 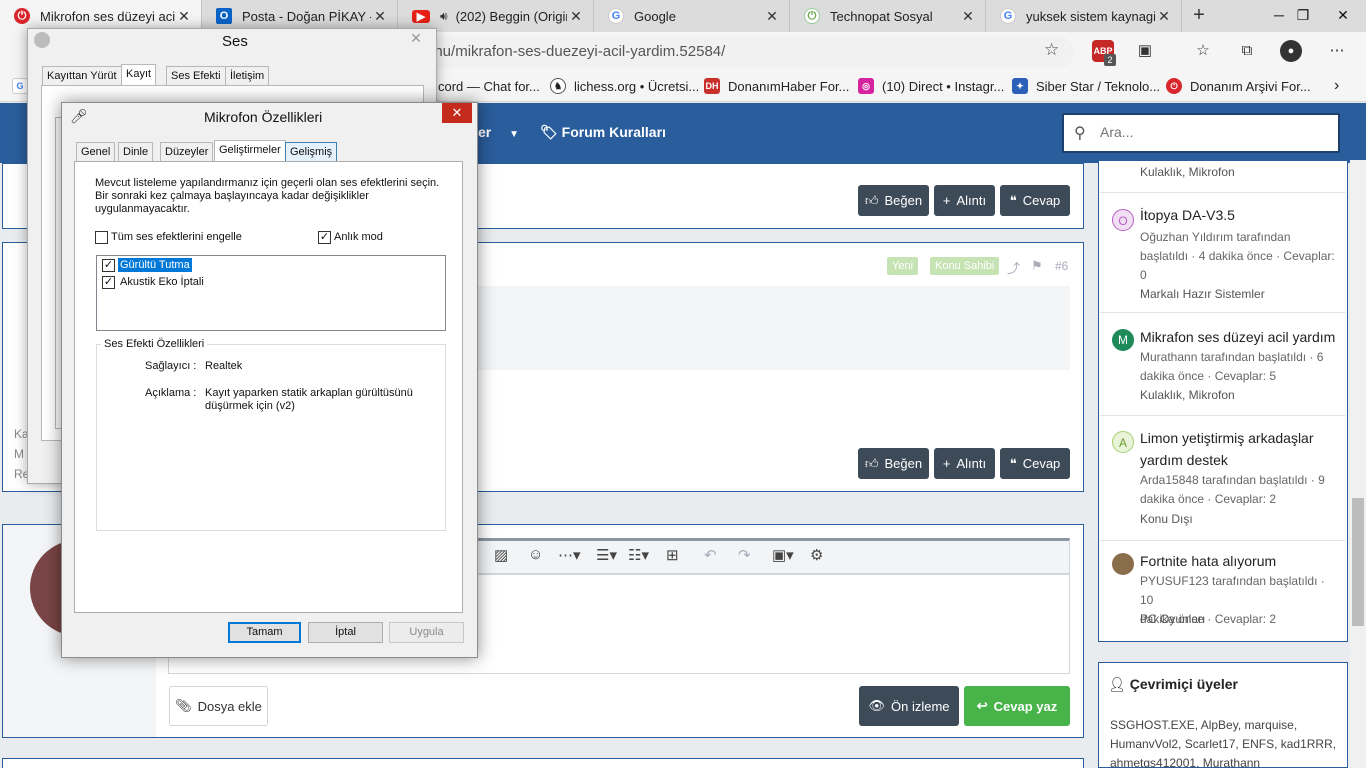 I want to click on undo-icon: ↶, so click(x=710, y=555).